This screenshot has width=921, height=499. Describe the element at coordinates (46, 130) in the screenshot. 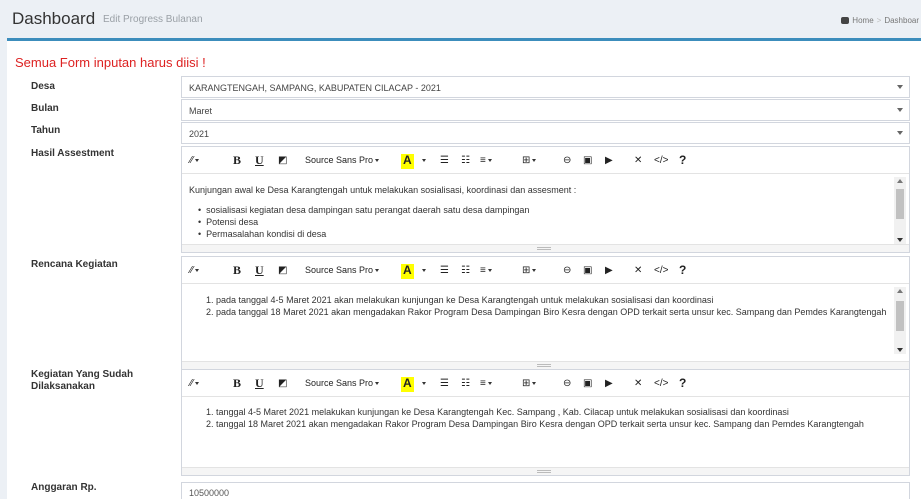

I see `tahun-label: Tahun` at that location.